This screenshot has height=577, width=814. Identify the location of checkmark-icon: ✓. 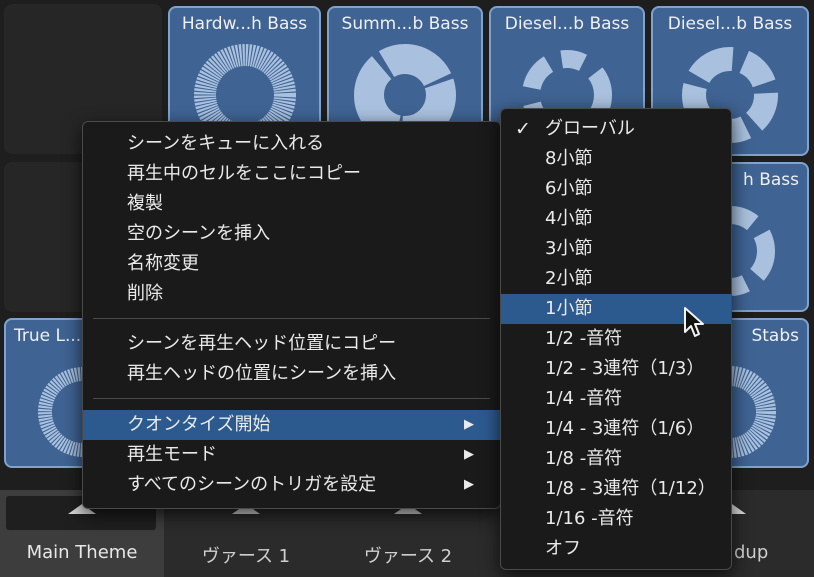
(523, 129).